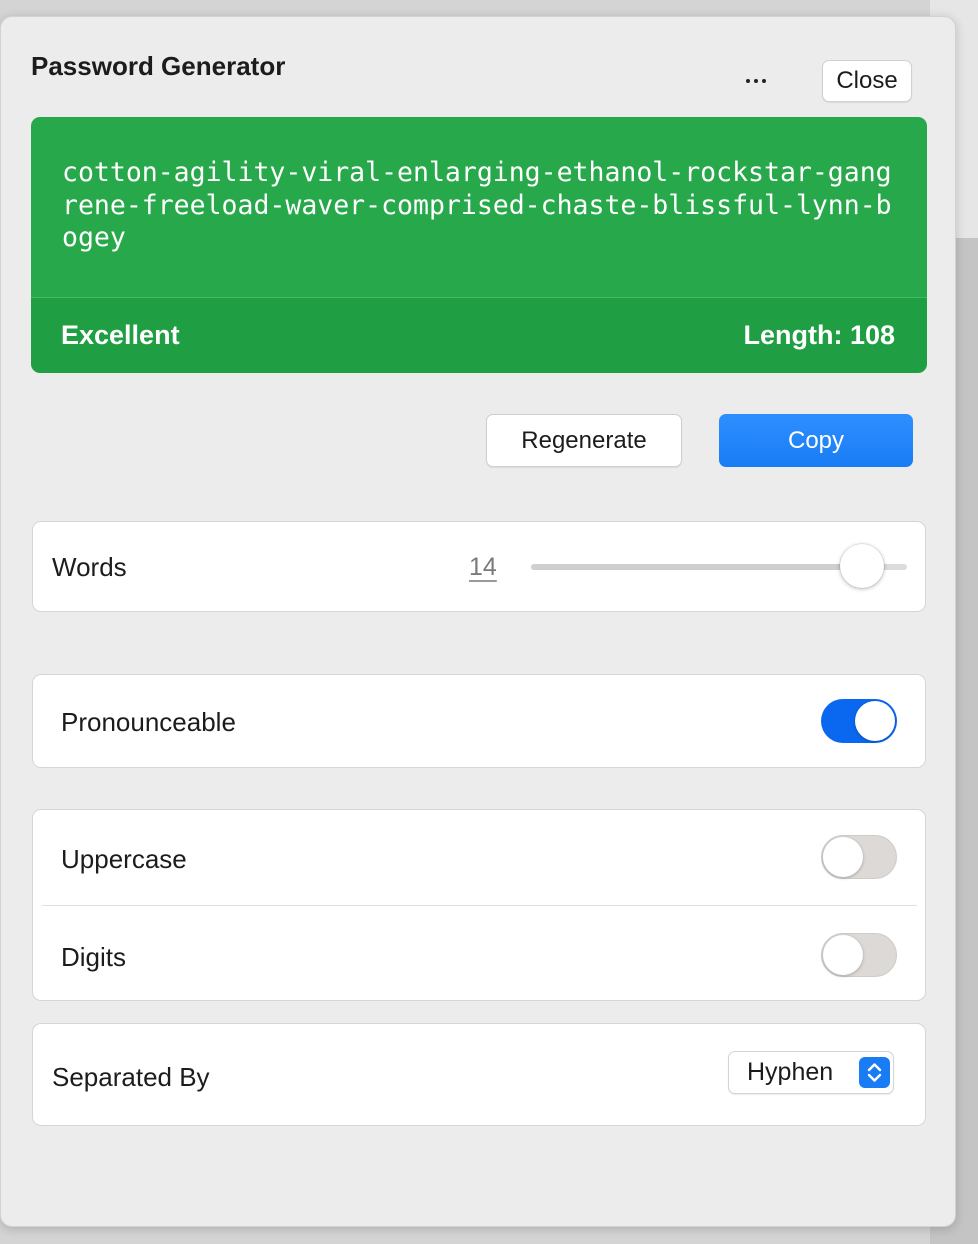 Image resolution: width=978 pixels, height=1244 pixels. What do you see at coordinates (148, 722) in the screenshot?
I see `pronounceable-label: Pronounceable` at bounding box center [148, 722].